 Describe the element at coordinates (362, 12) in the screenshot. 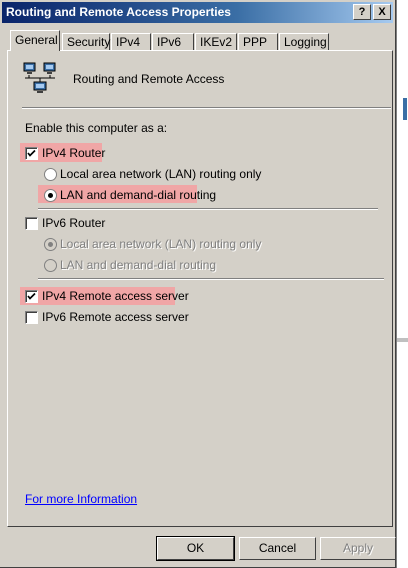

I see `help-button: ?` at that location.